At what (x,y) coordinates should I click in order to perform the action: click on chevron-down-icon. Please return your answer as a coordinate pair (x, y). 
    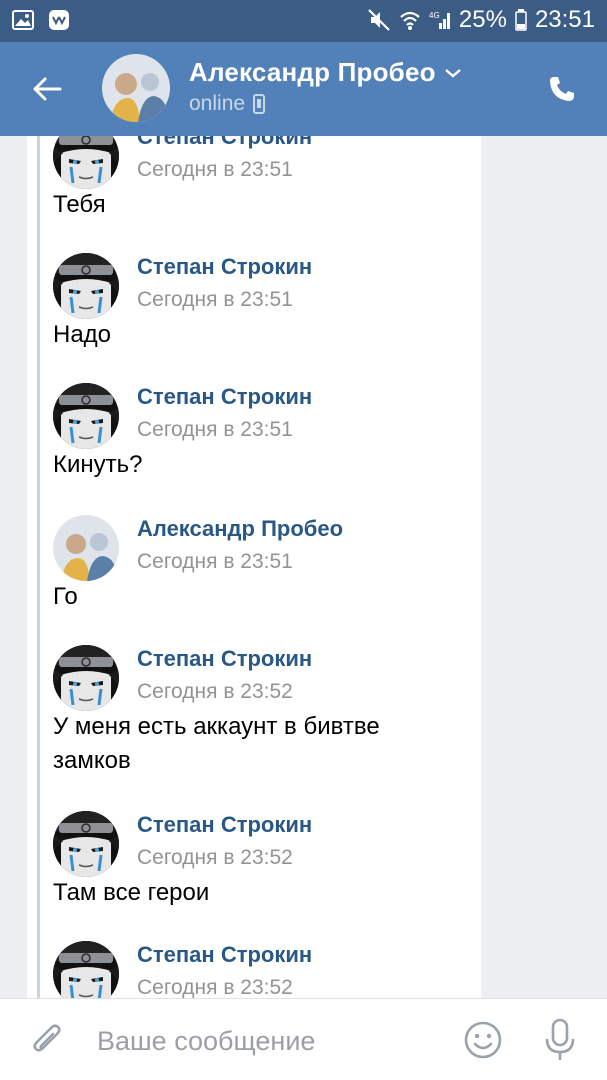
    Looking at the image, I should click on (453, 73).